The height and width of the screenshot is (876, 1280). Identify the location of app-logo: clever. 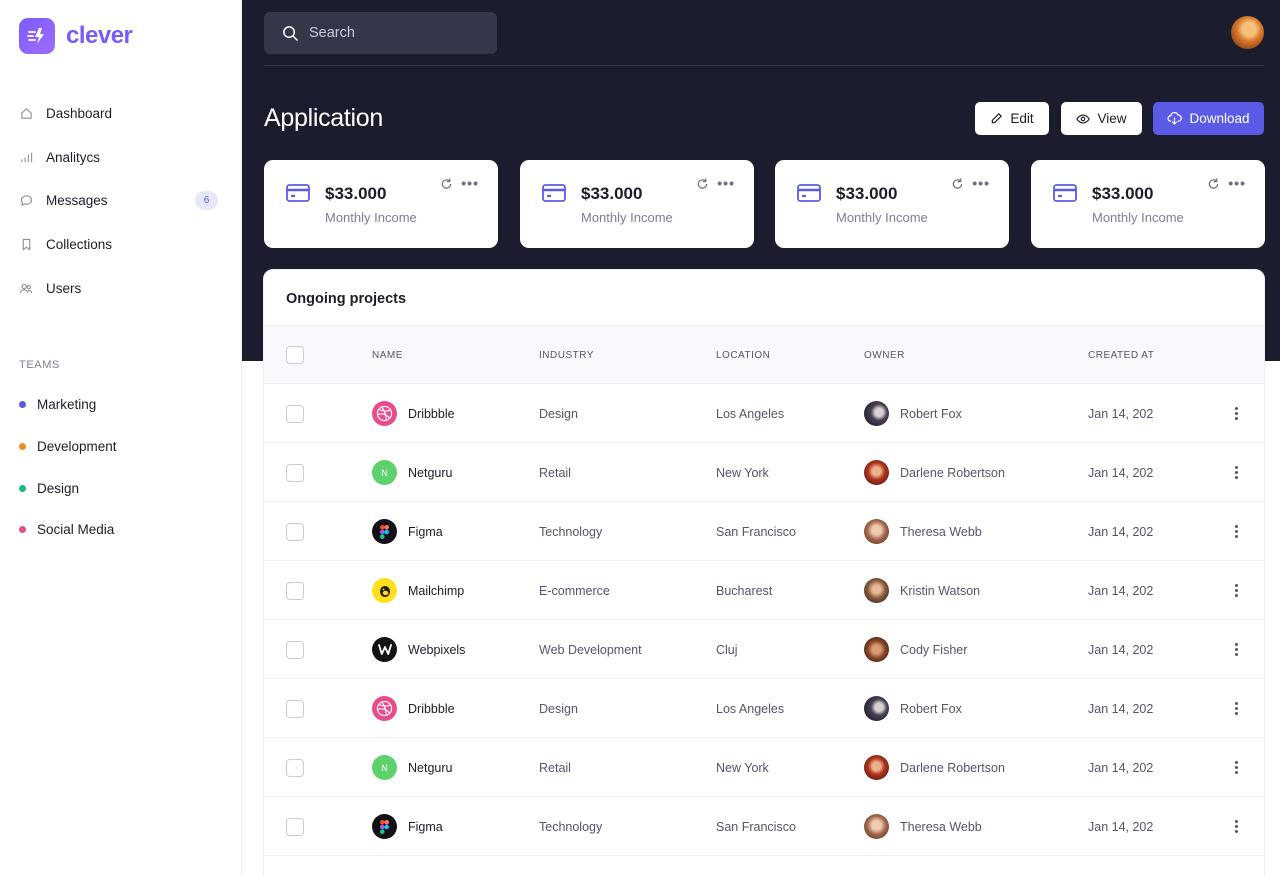
(76, 36).